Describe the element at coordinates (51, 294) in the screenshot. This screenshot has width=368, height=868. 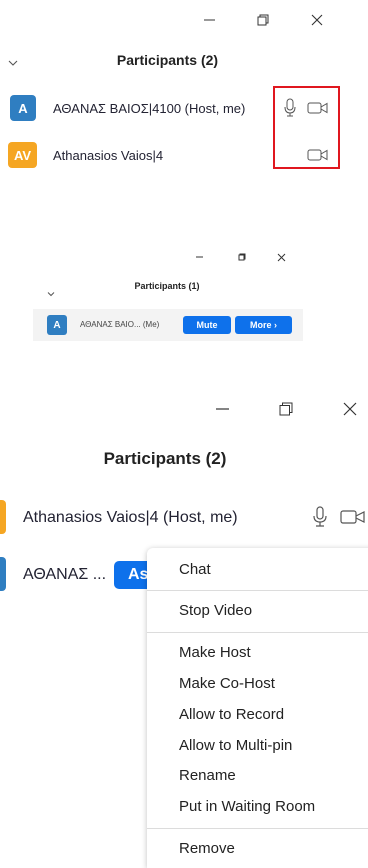
I see `chevron-down-icon` at that location.